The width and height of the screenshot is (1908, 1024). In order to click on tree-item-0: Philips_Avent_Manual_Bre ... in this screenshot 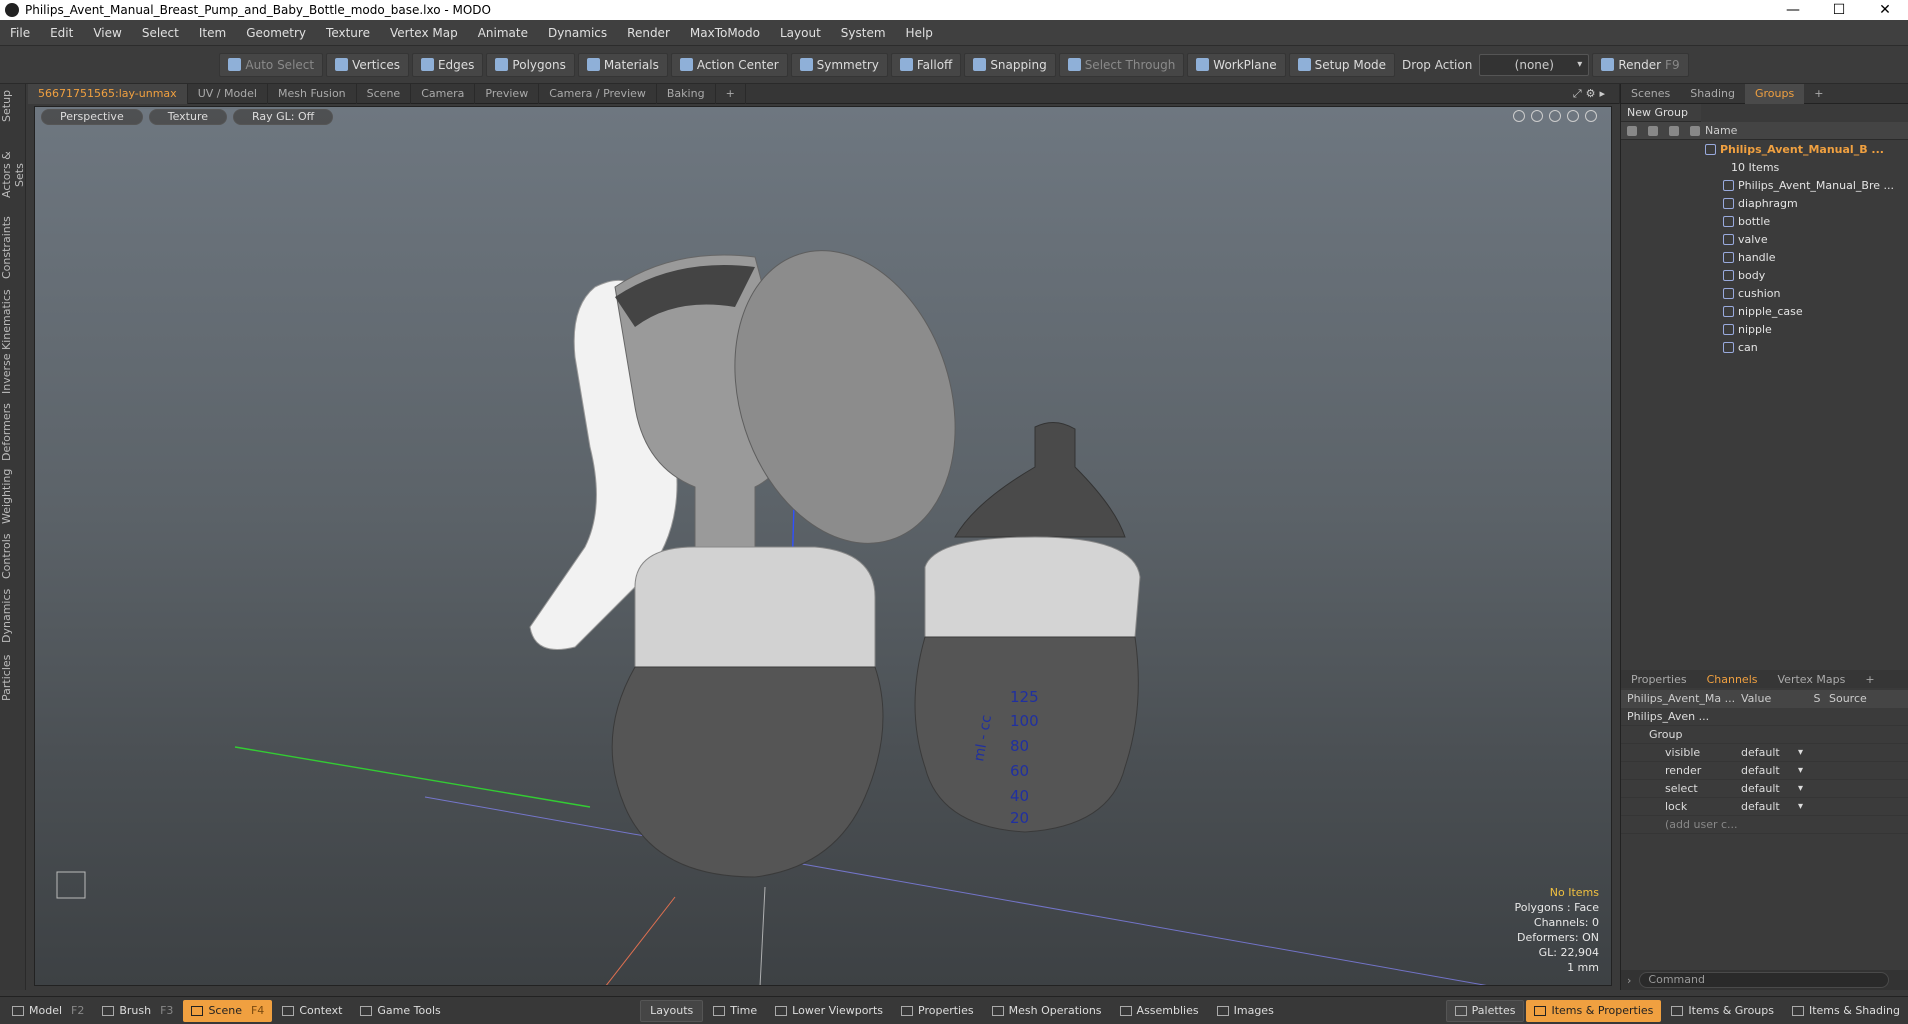, I will do `click(1764, 185)`.